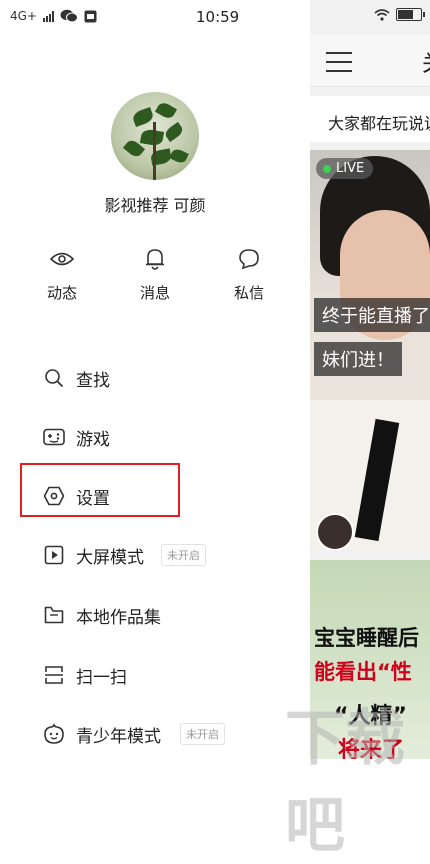 The width and height of the screenshot is (430, 864). Describe the element at coordinates (155, 555) in the screenshot. I see `menu-item-big-screen-mode: 大屏模式 未开启` at that location.